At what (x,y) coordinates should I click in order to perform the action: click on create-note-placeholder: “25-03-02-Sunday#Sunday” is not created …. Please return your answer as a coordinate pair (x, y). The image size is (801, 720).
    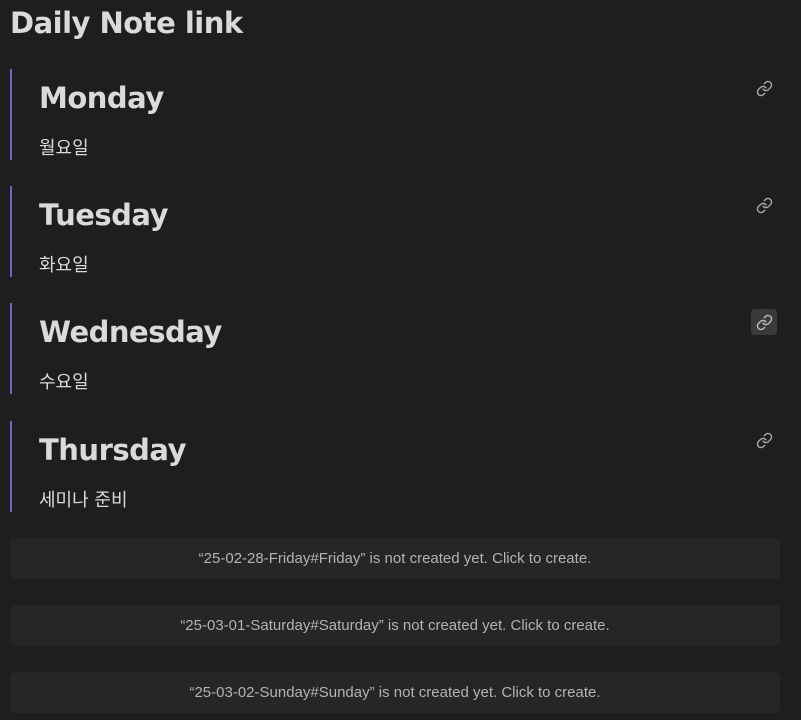
    Looking at the image, I should click on (395, 692).